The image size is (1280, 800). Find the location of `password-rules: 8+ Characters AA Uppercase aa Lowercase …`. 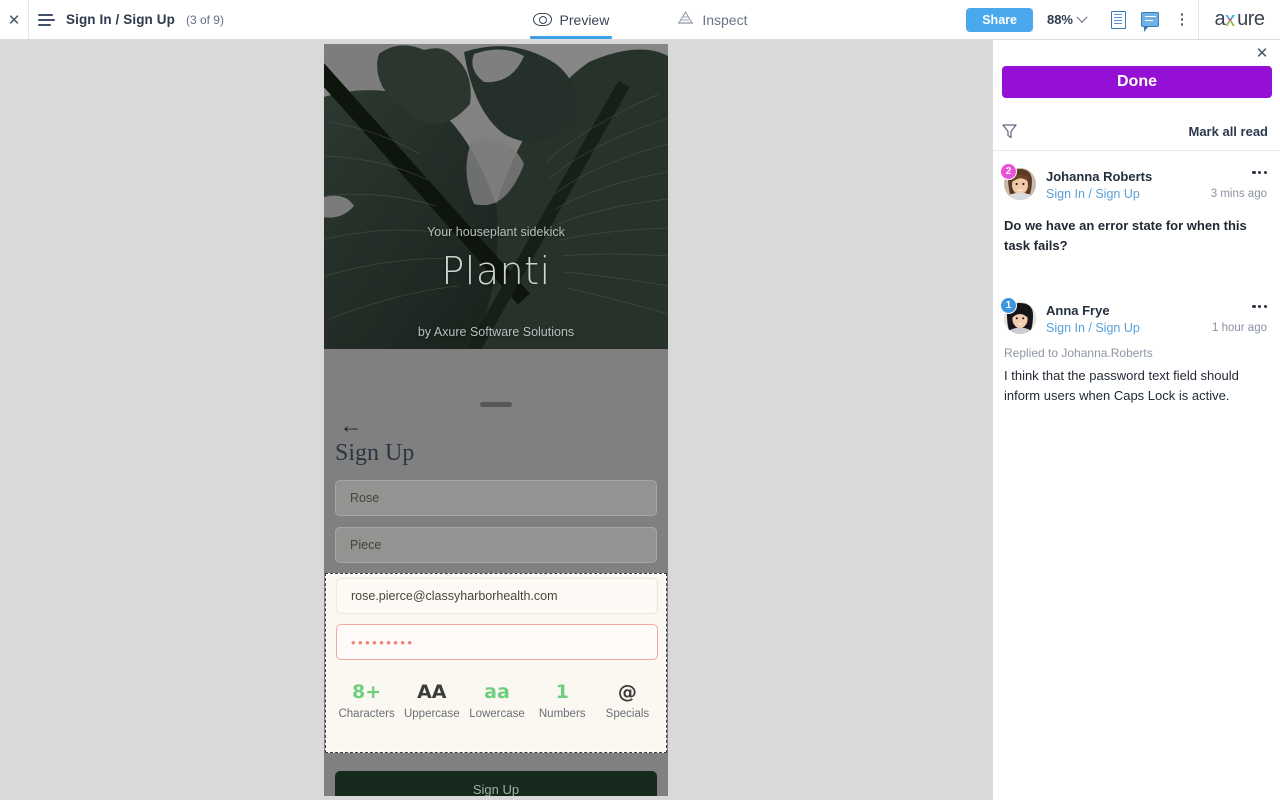

password-rules: 8+ Characters AA Uppercase aa Lowercase … is located at coordinates (497, 699).